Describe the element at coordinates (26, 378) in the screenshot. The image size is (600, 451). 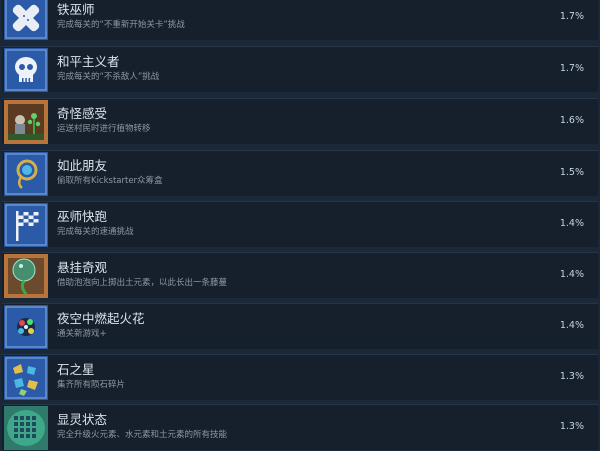
I see `meteor-shards-icon` at that location.